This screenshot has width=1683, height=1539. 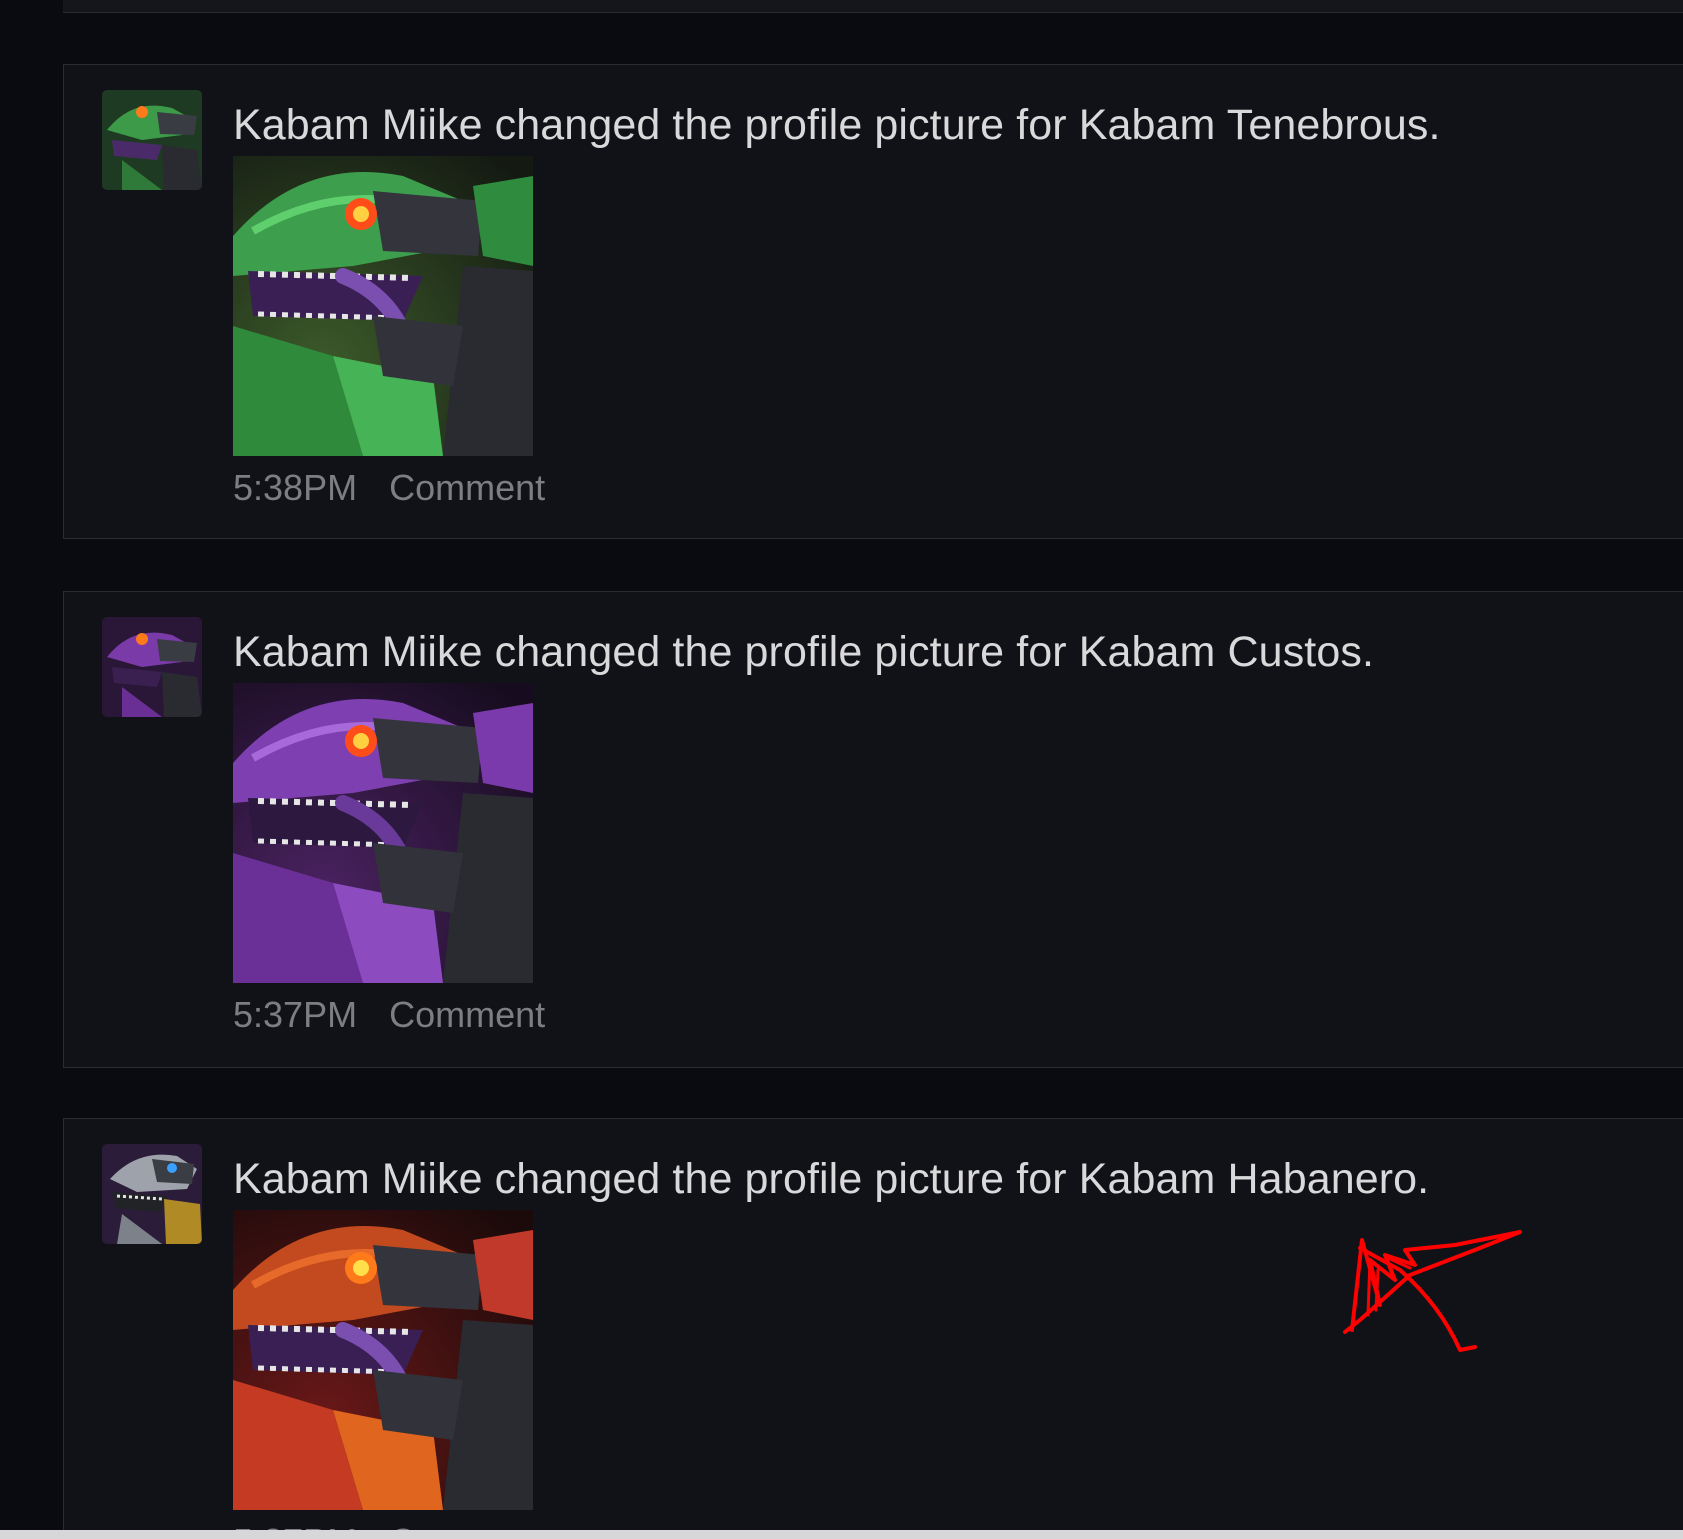 I want to click on purple-robot-avatar-image, so click(x=152, y=667).